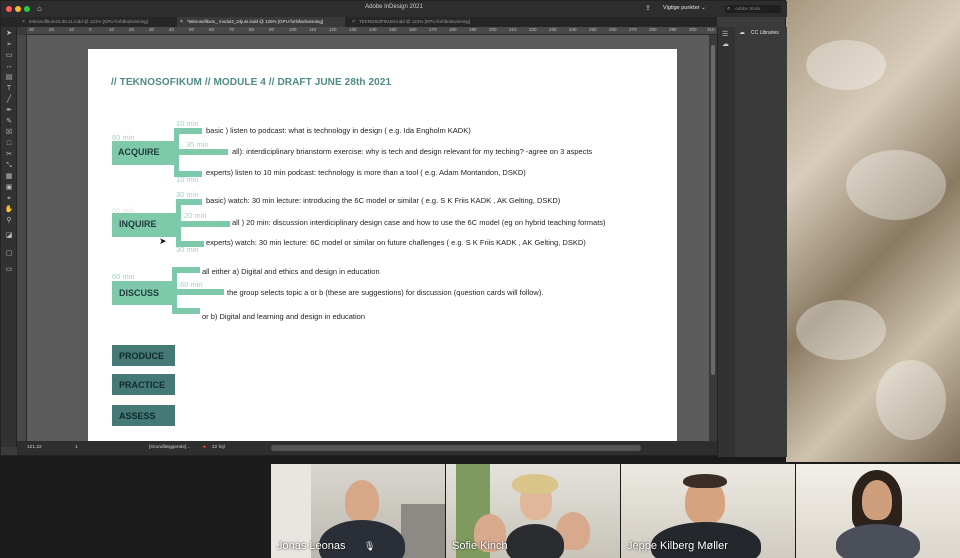  I want to click on acquire-branch-mid, so click(201, 152).